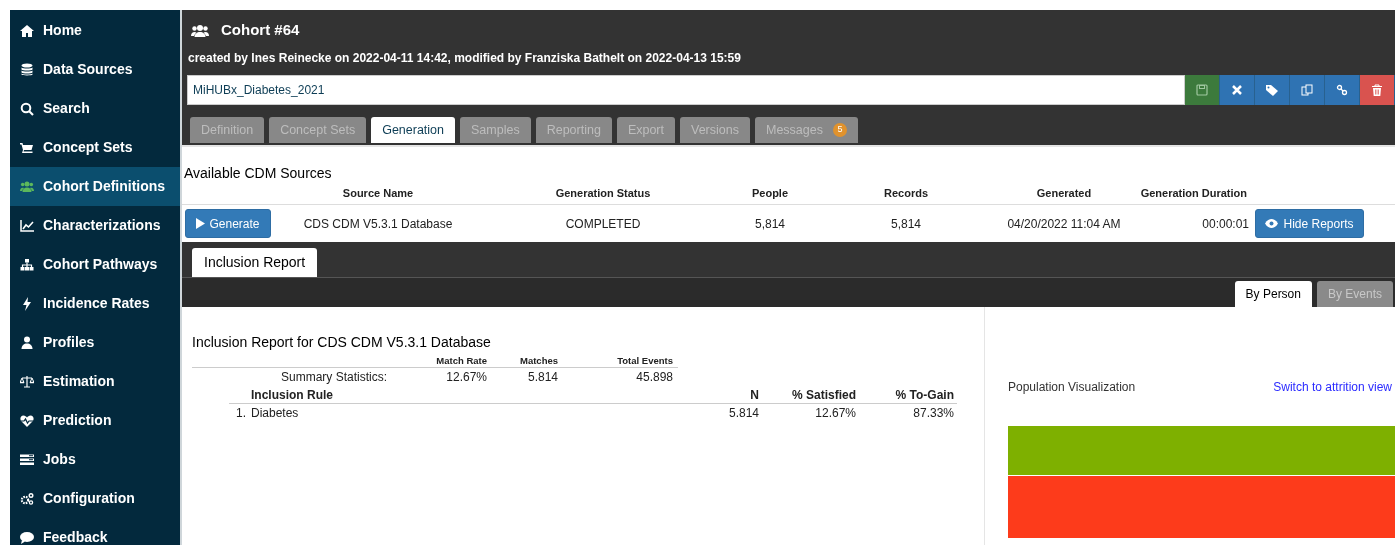 This screenshot has width=1395, height=545. Describe the element at coordinates (27, 537) in the screenshot. I see `speech-bubble-icon` at that location.